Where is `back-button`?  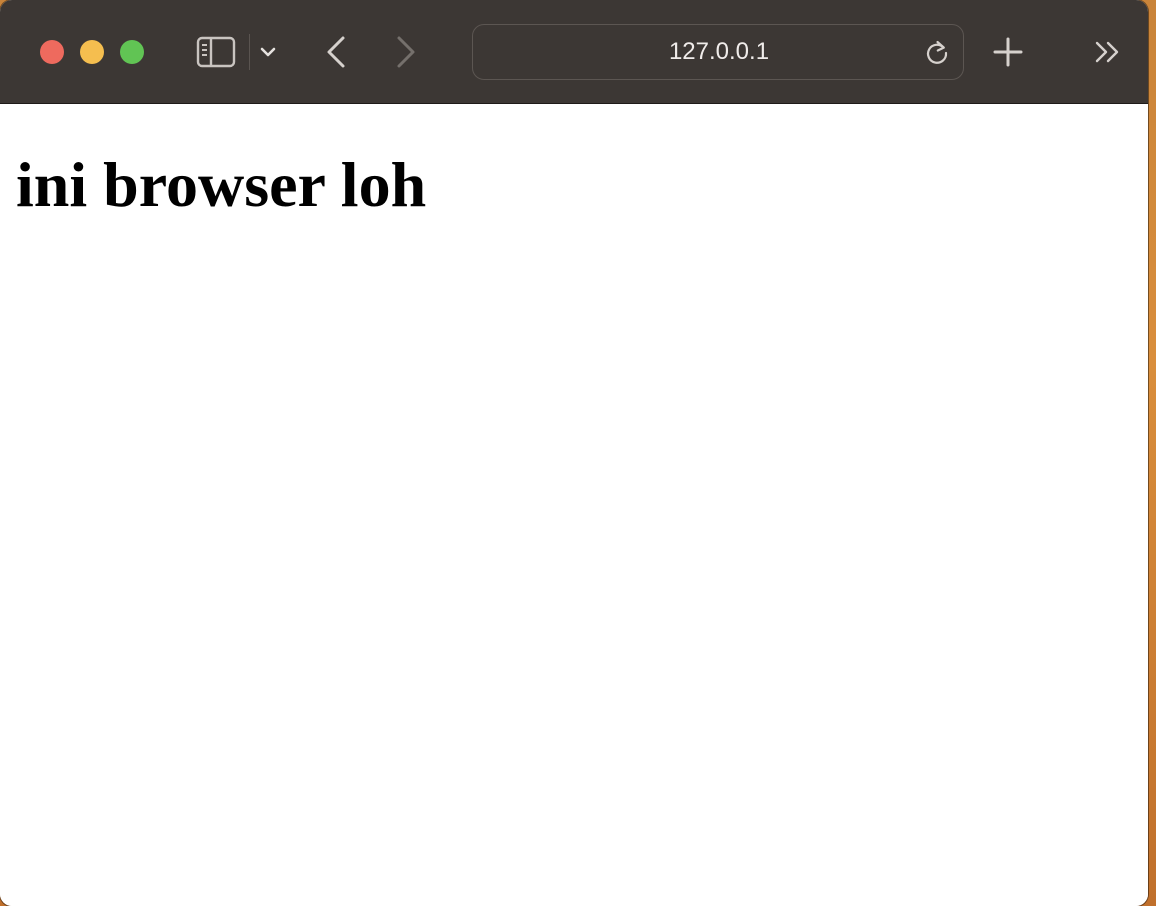
back-button is located at coordinates (336, 52).